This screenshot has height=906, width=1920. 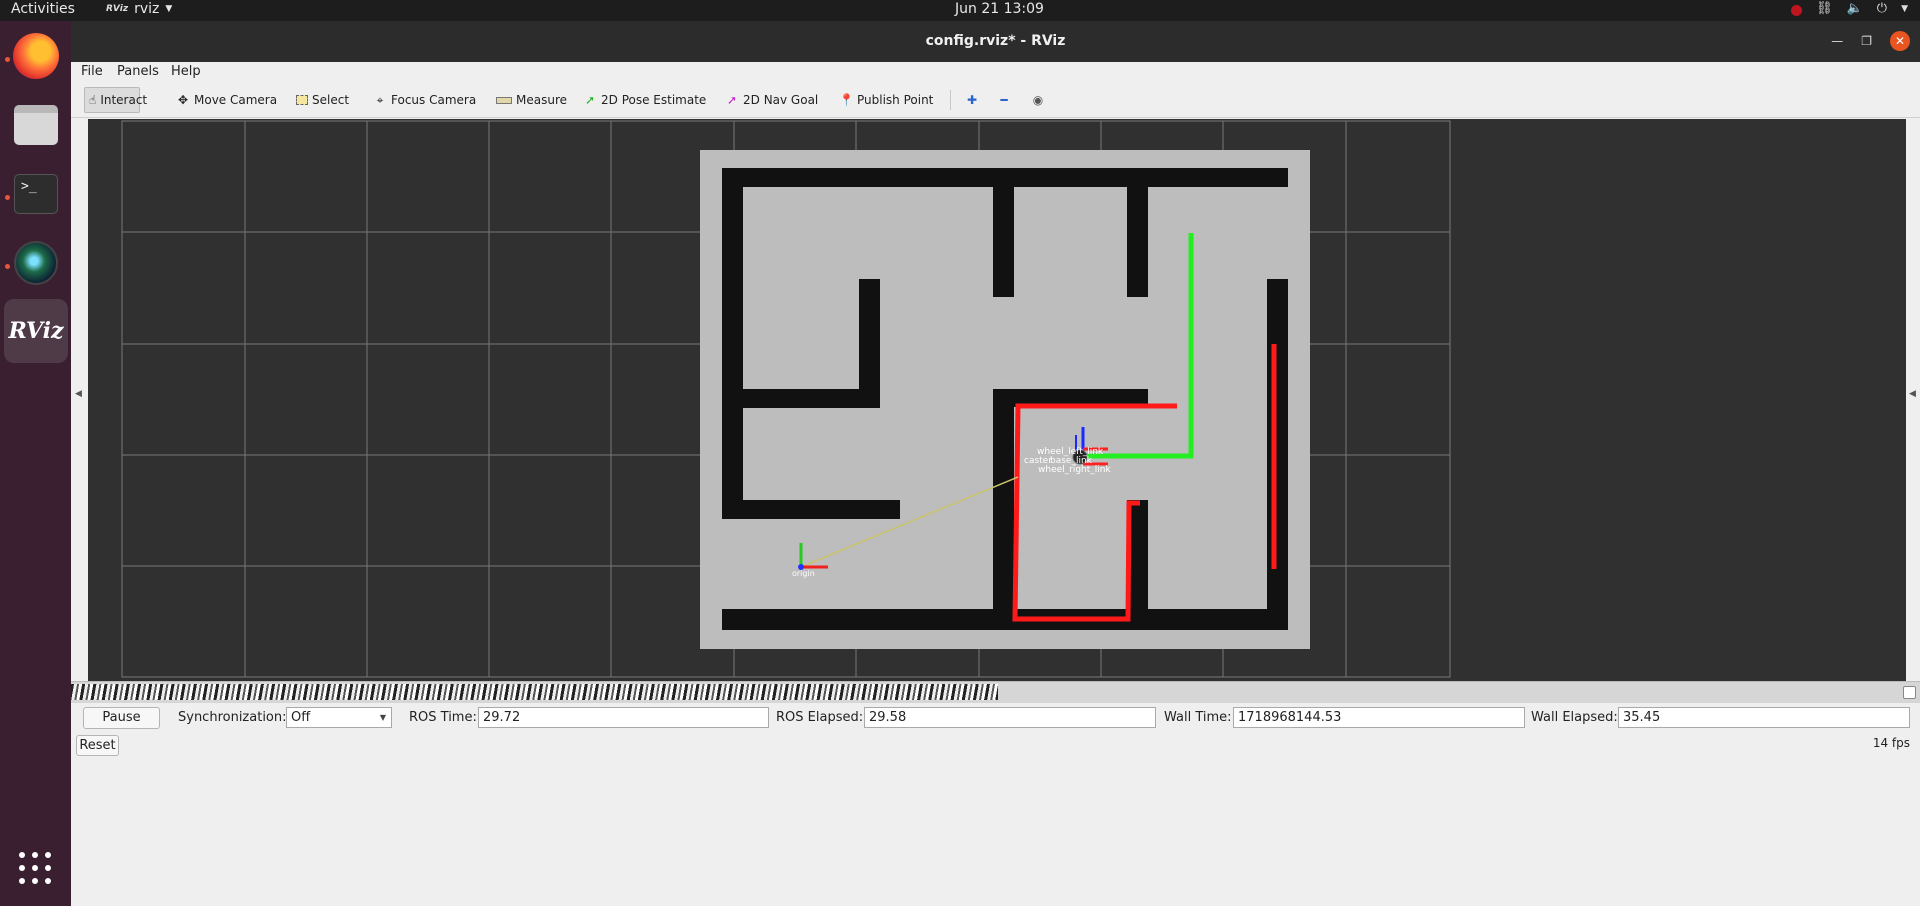 I want to click on tool-2d-pose-estimate: ➚ 2D Pose Estimate, so click(x=644, y=100).